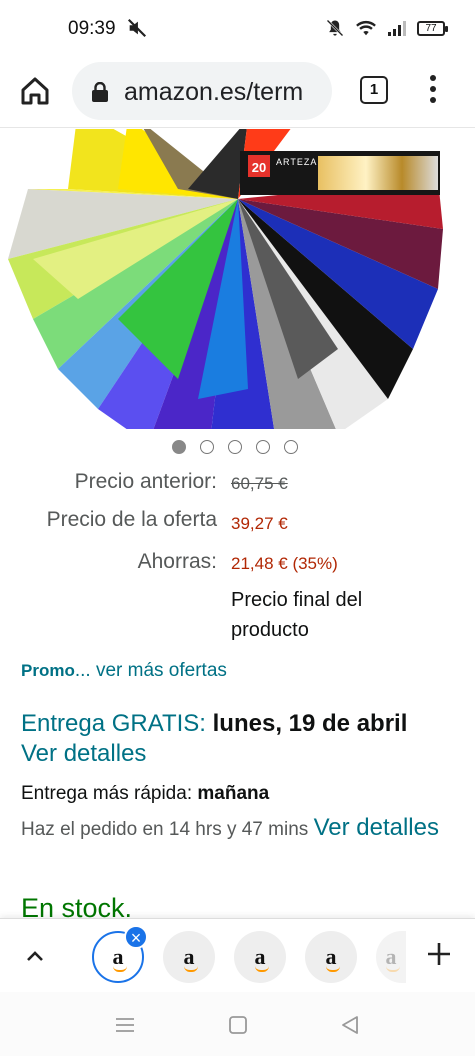 The height and width of the screenshot is (1056, 475). Describe the element at coordinates (107, 793) in the screenshot. I see `fastest-delivery-label: Entrega más rápida:` at that location.